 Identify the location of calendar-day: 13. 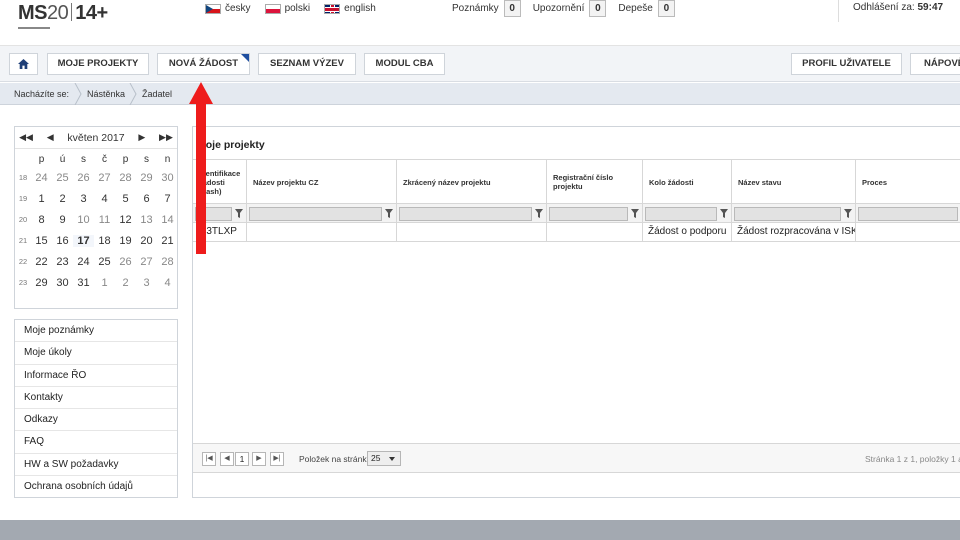
(146, 220).